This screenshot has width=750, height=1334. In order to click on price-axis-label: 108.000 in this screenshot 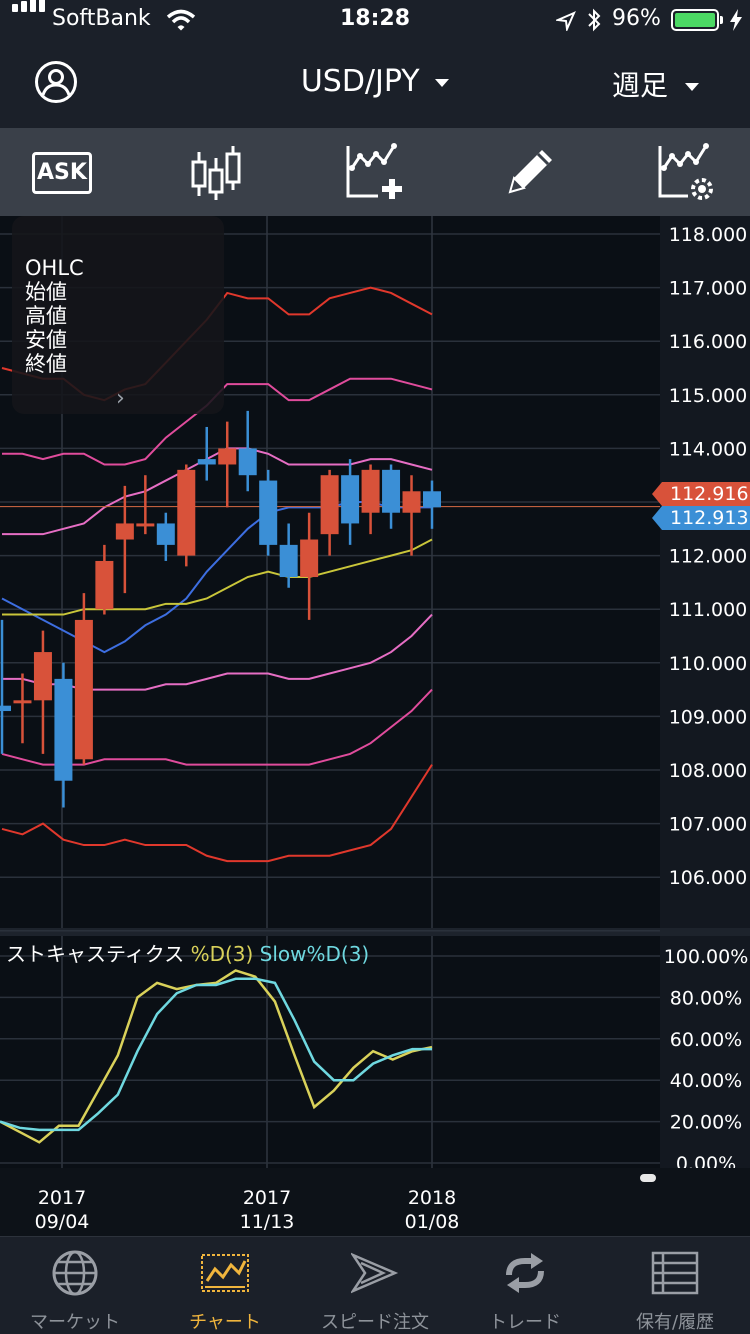, I will do `click(708, 771)`.